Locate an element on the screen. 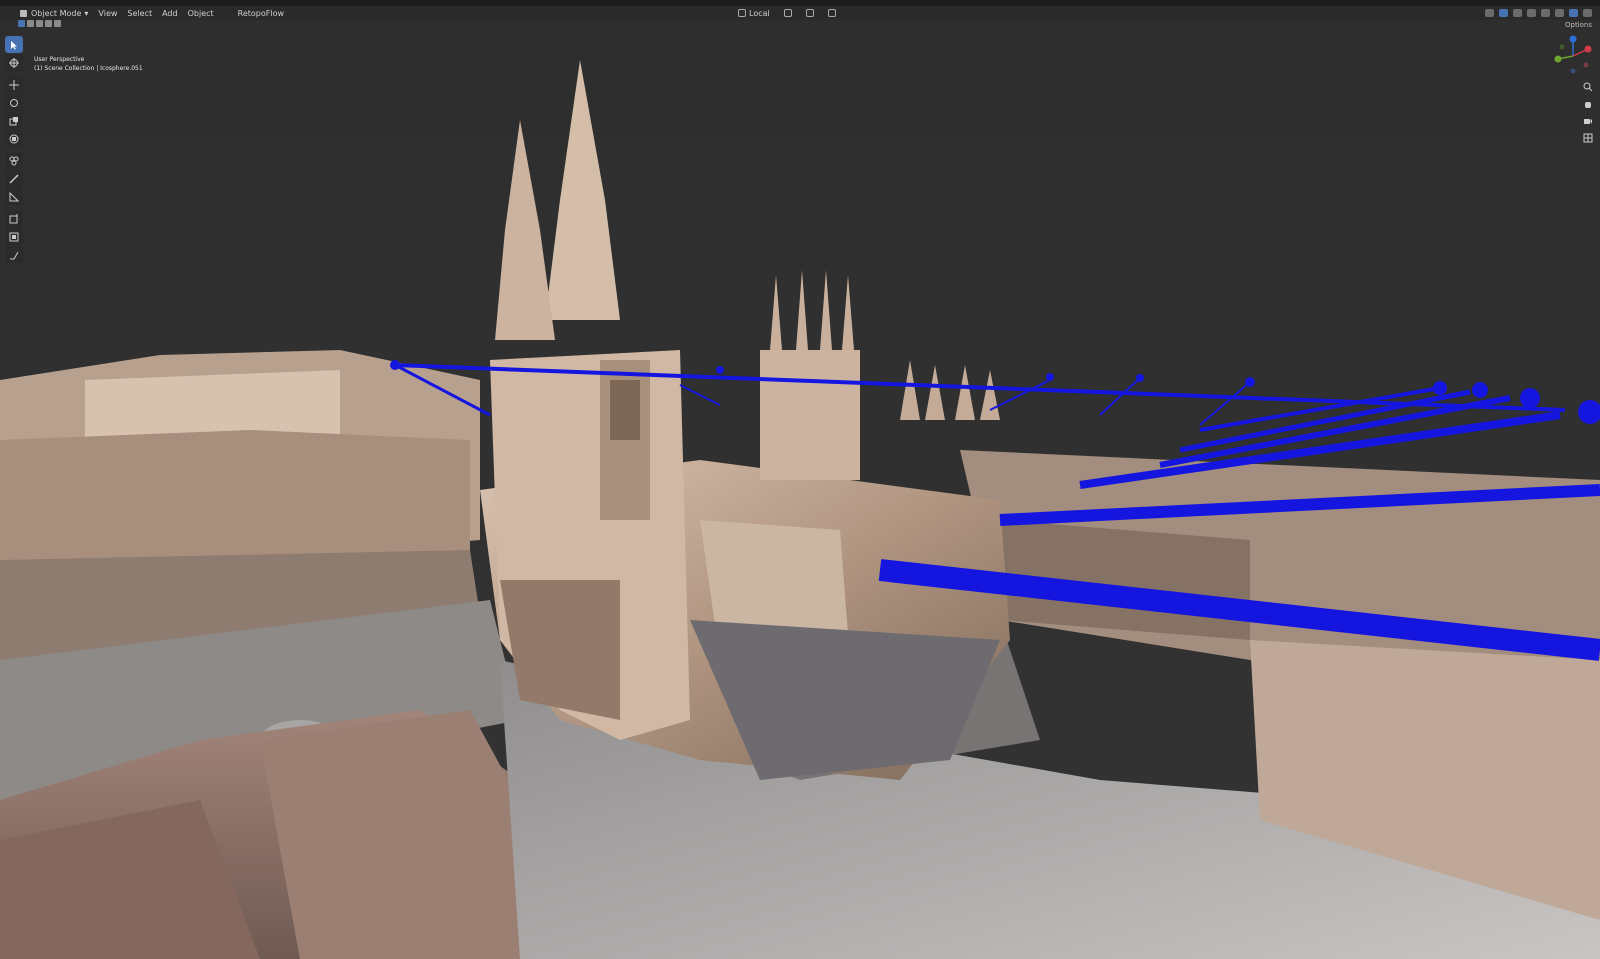 This screenshot has height=959, width=1600. ruler-icon is located at coordinates (14, 196).